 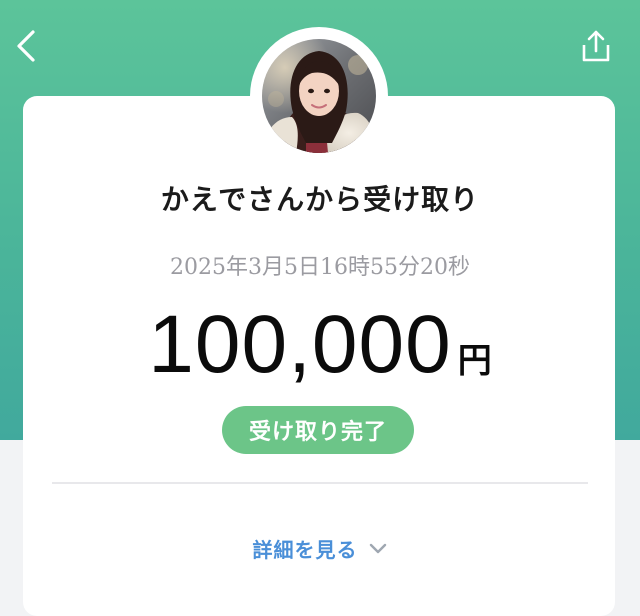 What do you see at coordinates (320, 267) in the screenshot?
I see `transaction-timestamp: 2025年3月5日16時55分20秒` at bounding box center [320, 267].